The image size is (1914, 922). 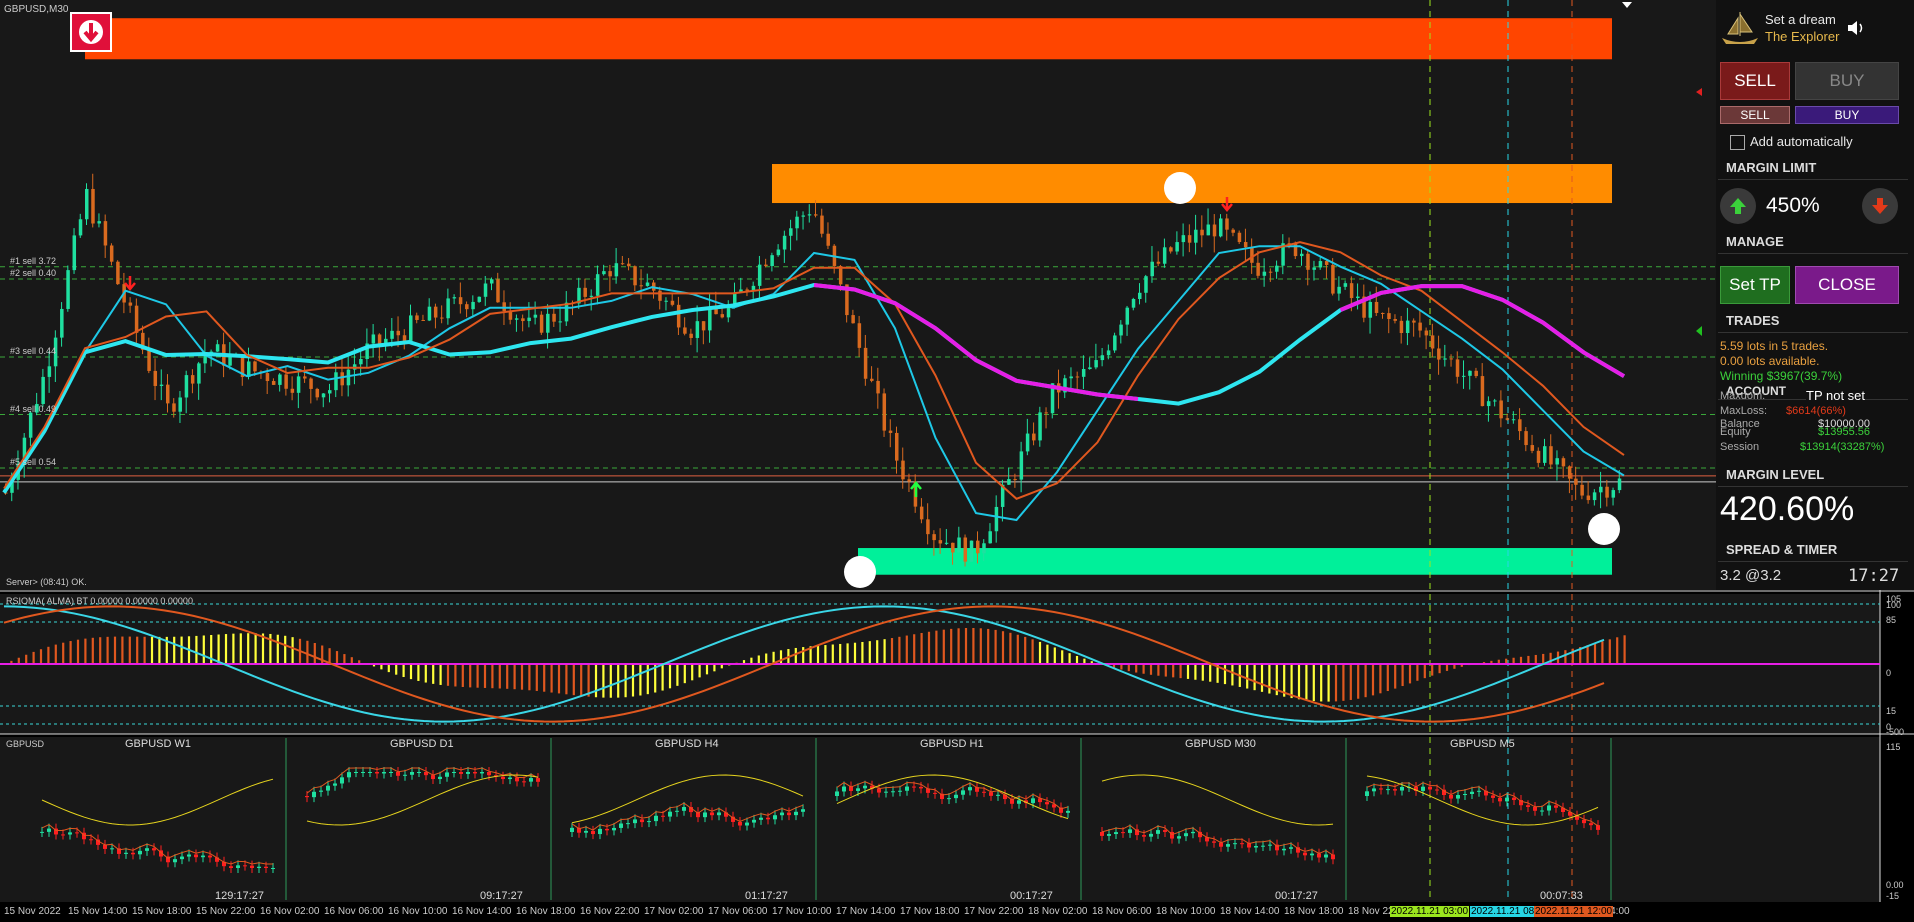 I want to click on mini-chart-title: GBPUSD M30, so click(x=1220, y=744).